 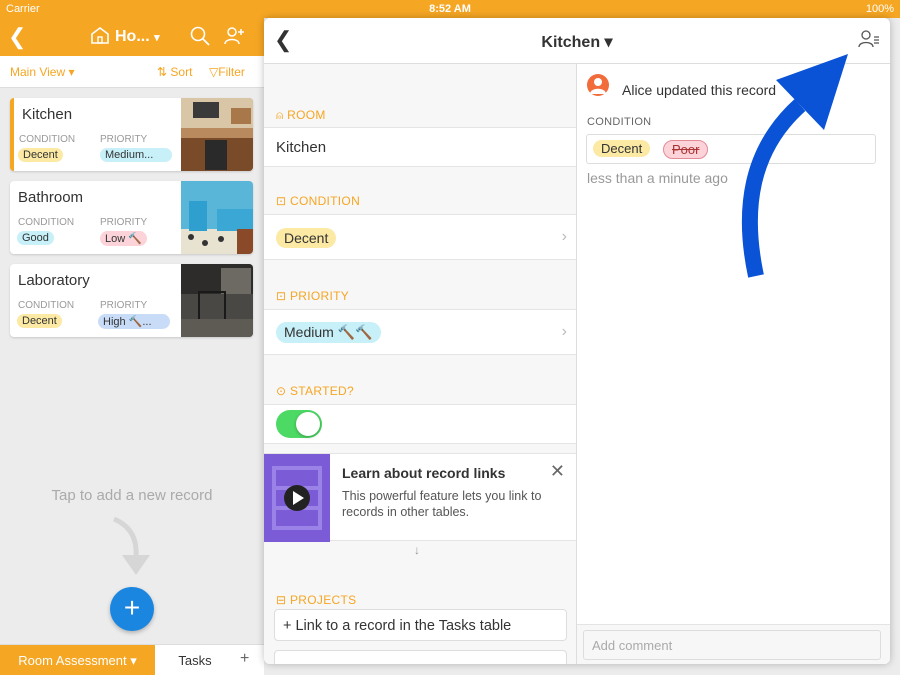 What do you see at coordinates (100, 37) in the screenshot?
I see `house-icon` at bounding box center [100, 37].